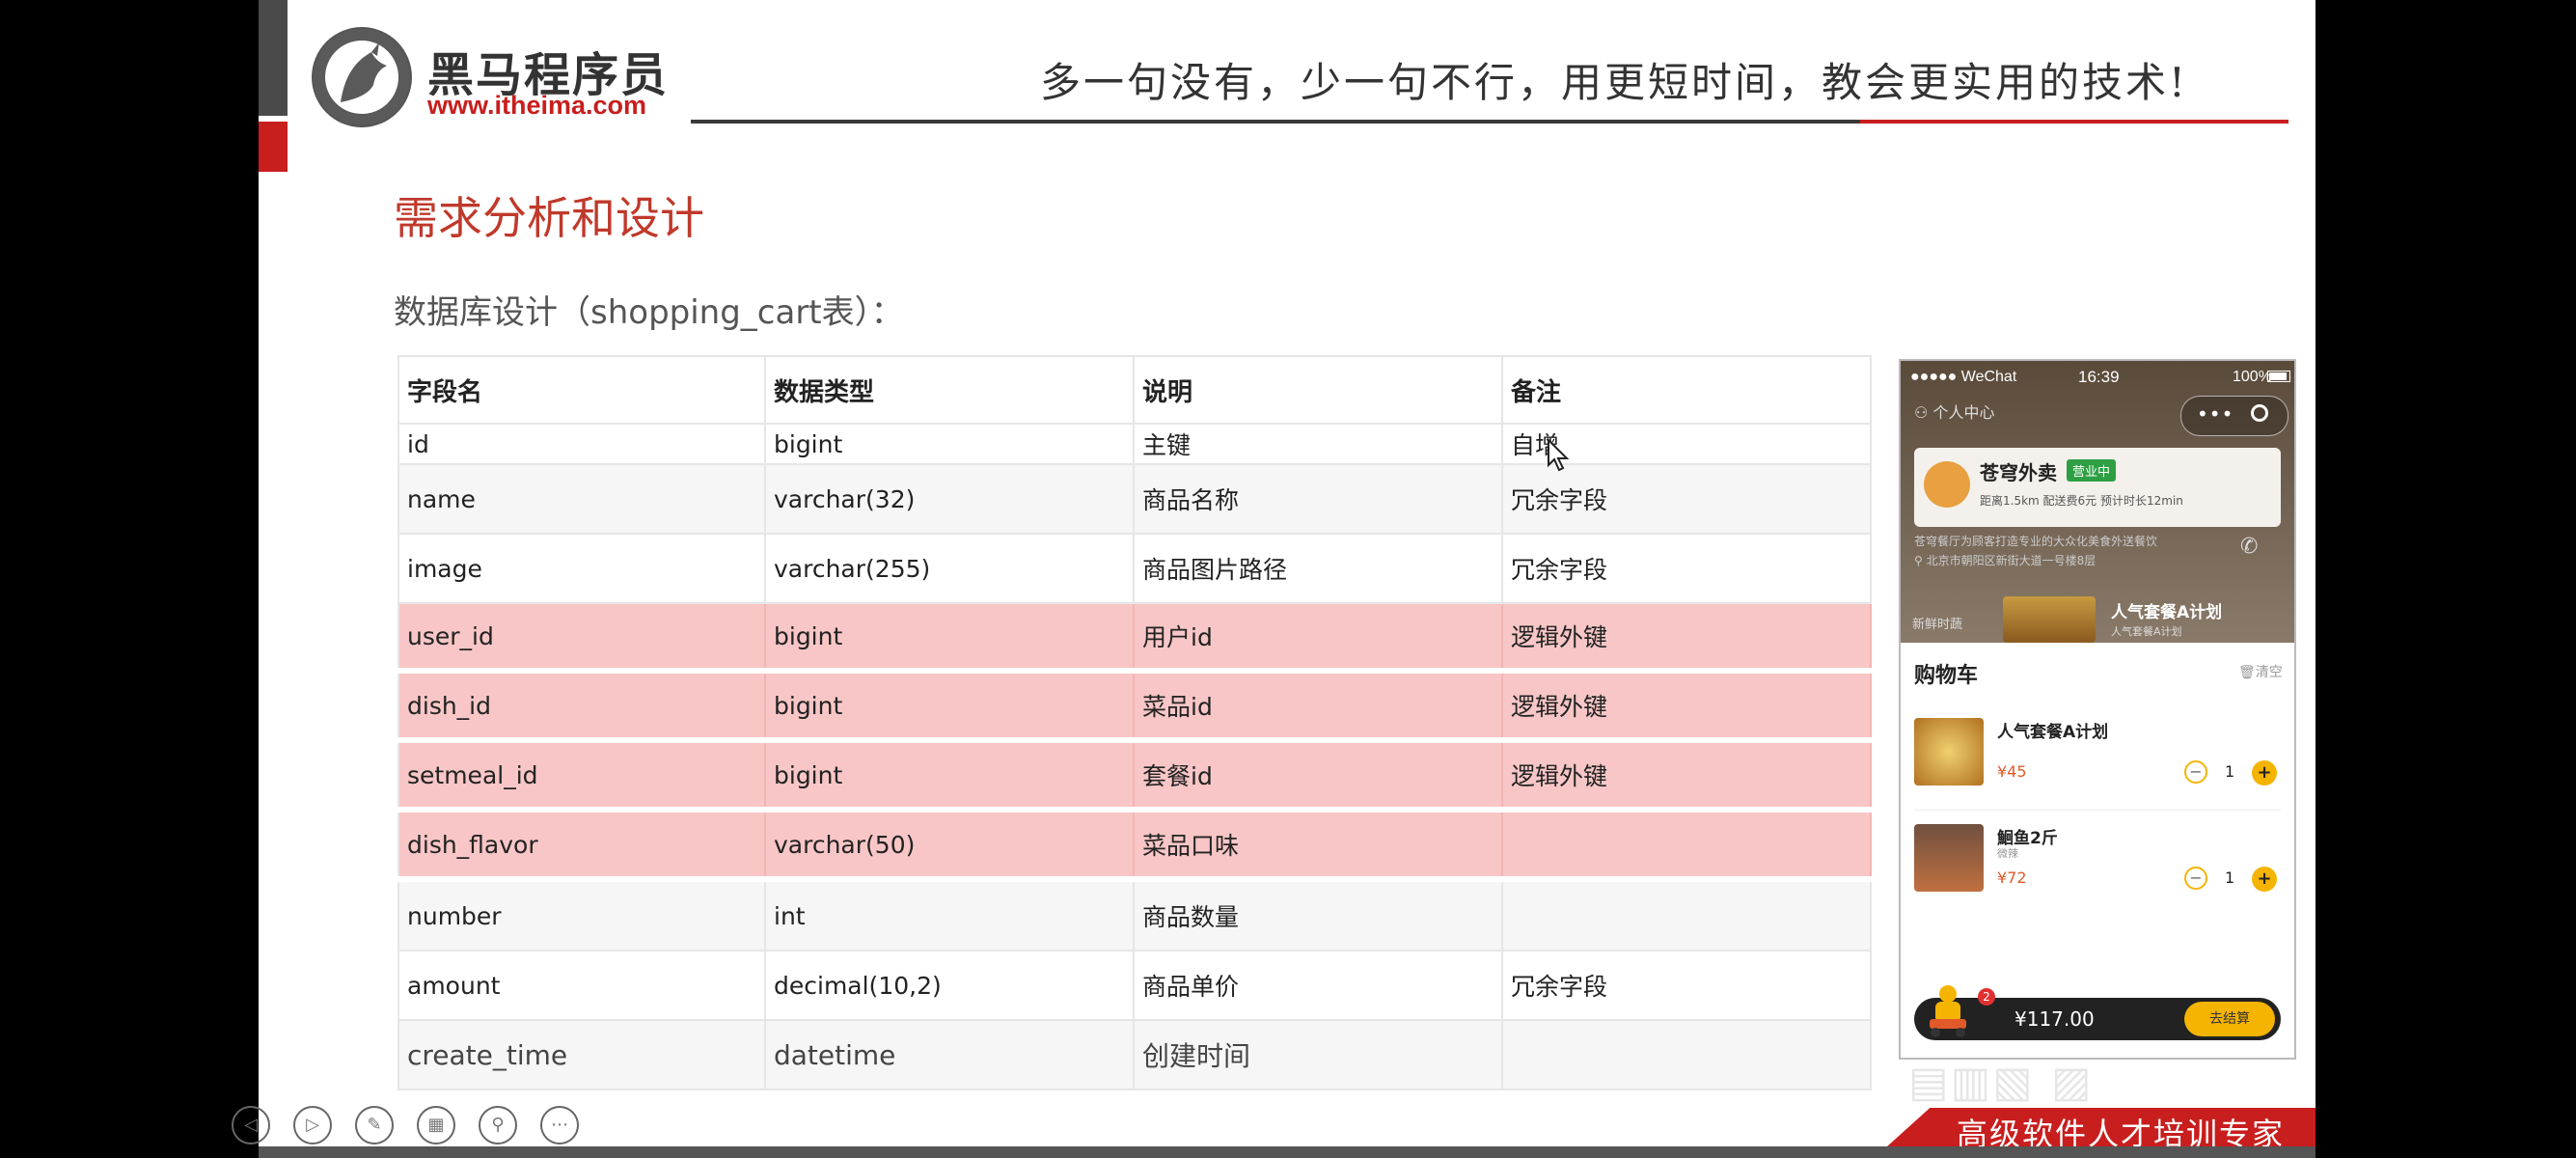 This screenshot has height=1158, width=2576. What do you see at coordinates (581, 499) in the screenshot?
I see `table-cell: name` at bounding box center [581, 499].